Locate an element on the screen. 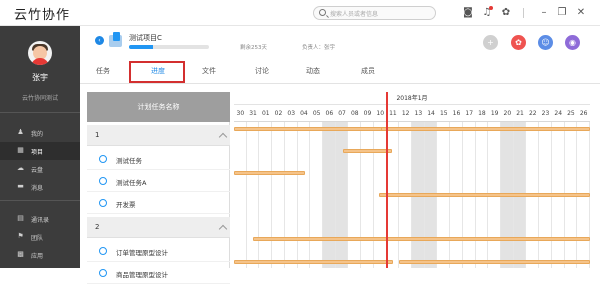 The width and height of the screenshot is (600, 284). project-progress-fill is located at coordinates (141, 47).